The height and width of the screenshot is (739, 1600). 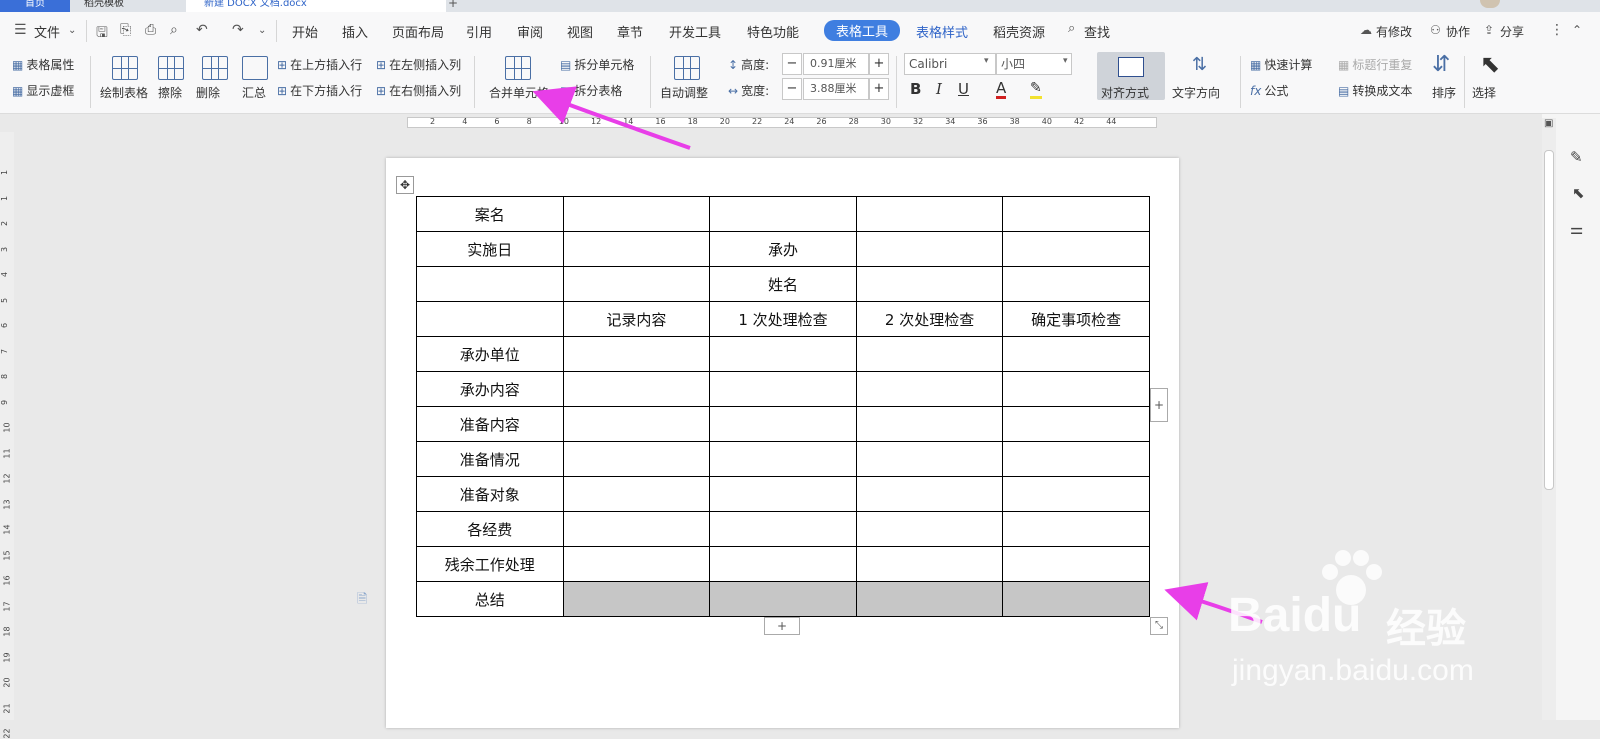 I want to click on watermark-brand: Baidu, so click(x=1295, y=615).